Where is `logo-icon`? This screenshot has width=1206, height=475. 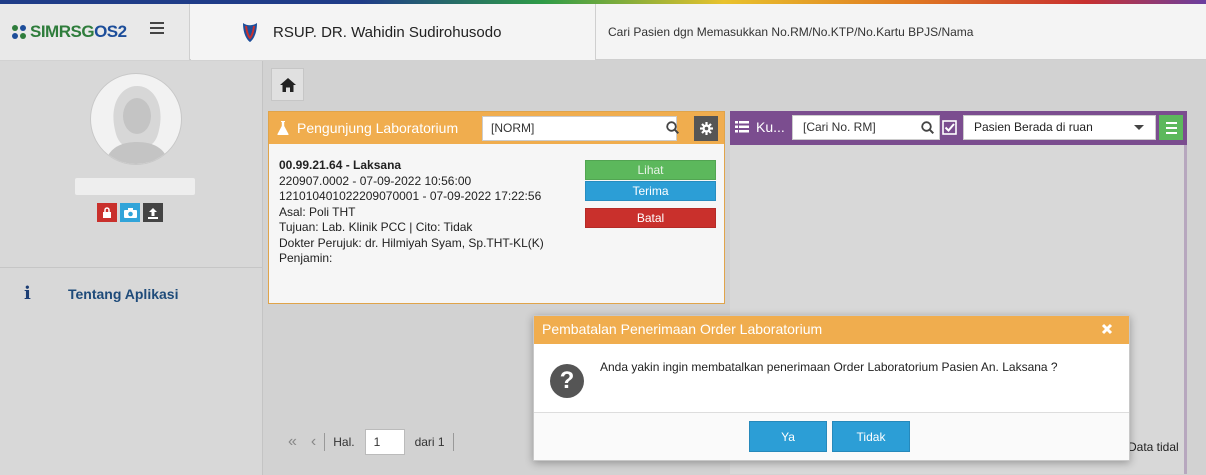
logo-icon is located at coordinates (19, 32).